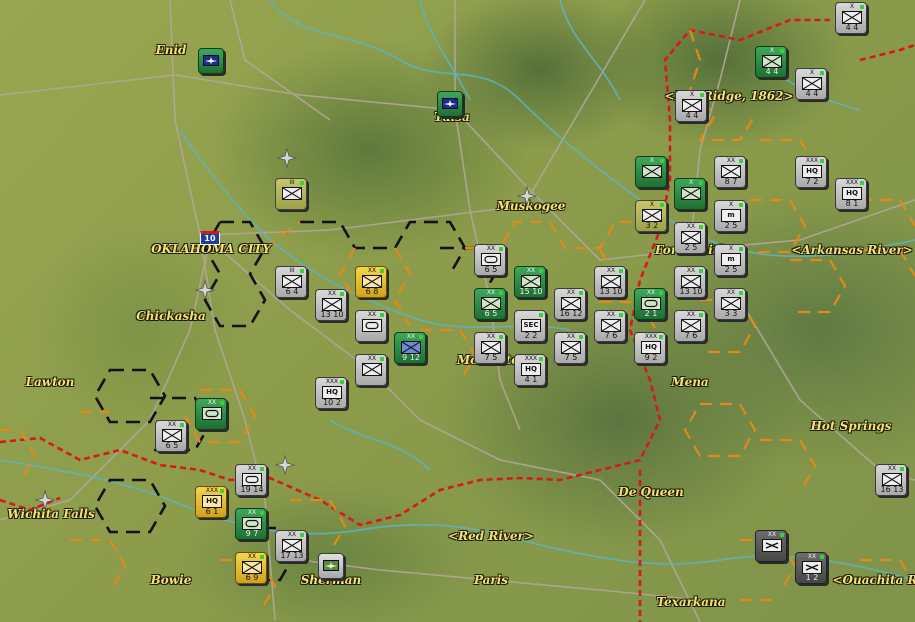 This screenshot has height=622, width=915. Describe the element at coordinates (811, 172) in the screenshot. I see `unit-counter: XXX HQ 7 2` at that location.